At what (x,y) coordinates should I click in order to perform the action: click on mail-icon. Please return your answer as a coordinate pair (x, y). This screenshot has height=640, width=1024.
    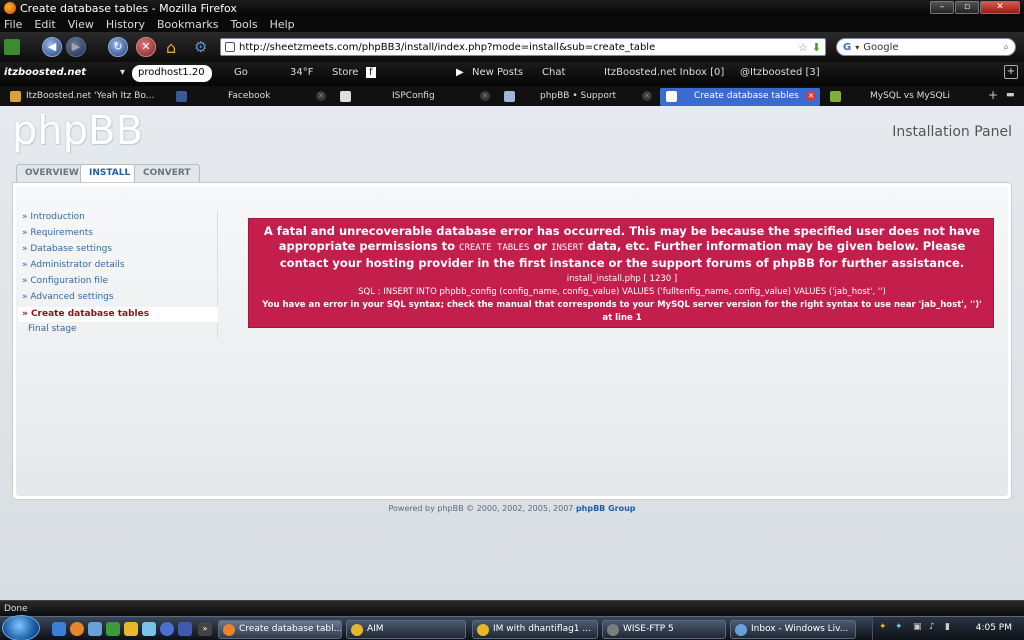
    Looking at the image, I should click on (95, 629).